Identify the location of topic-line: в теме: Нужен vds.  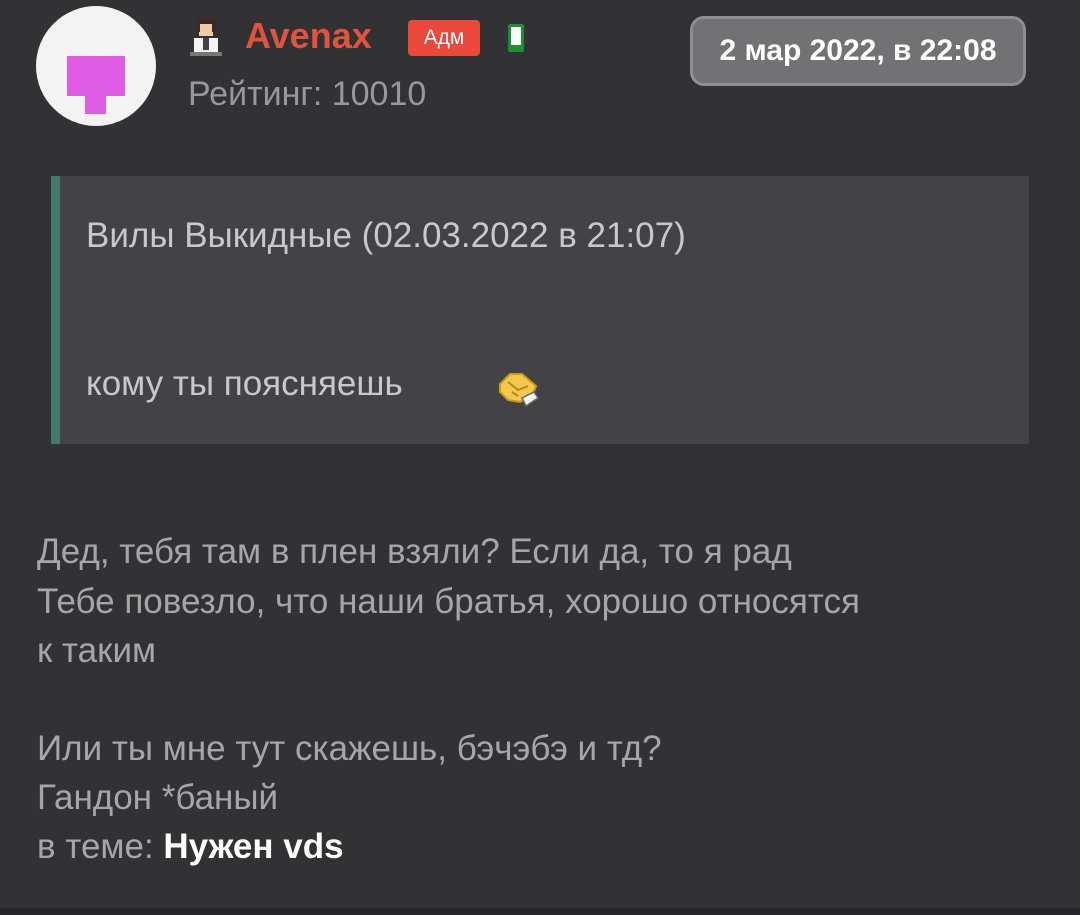
(190, 847).